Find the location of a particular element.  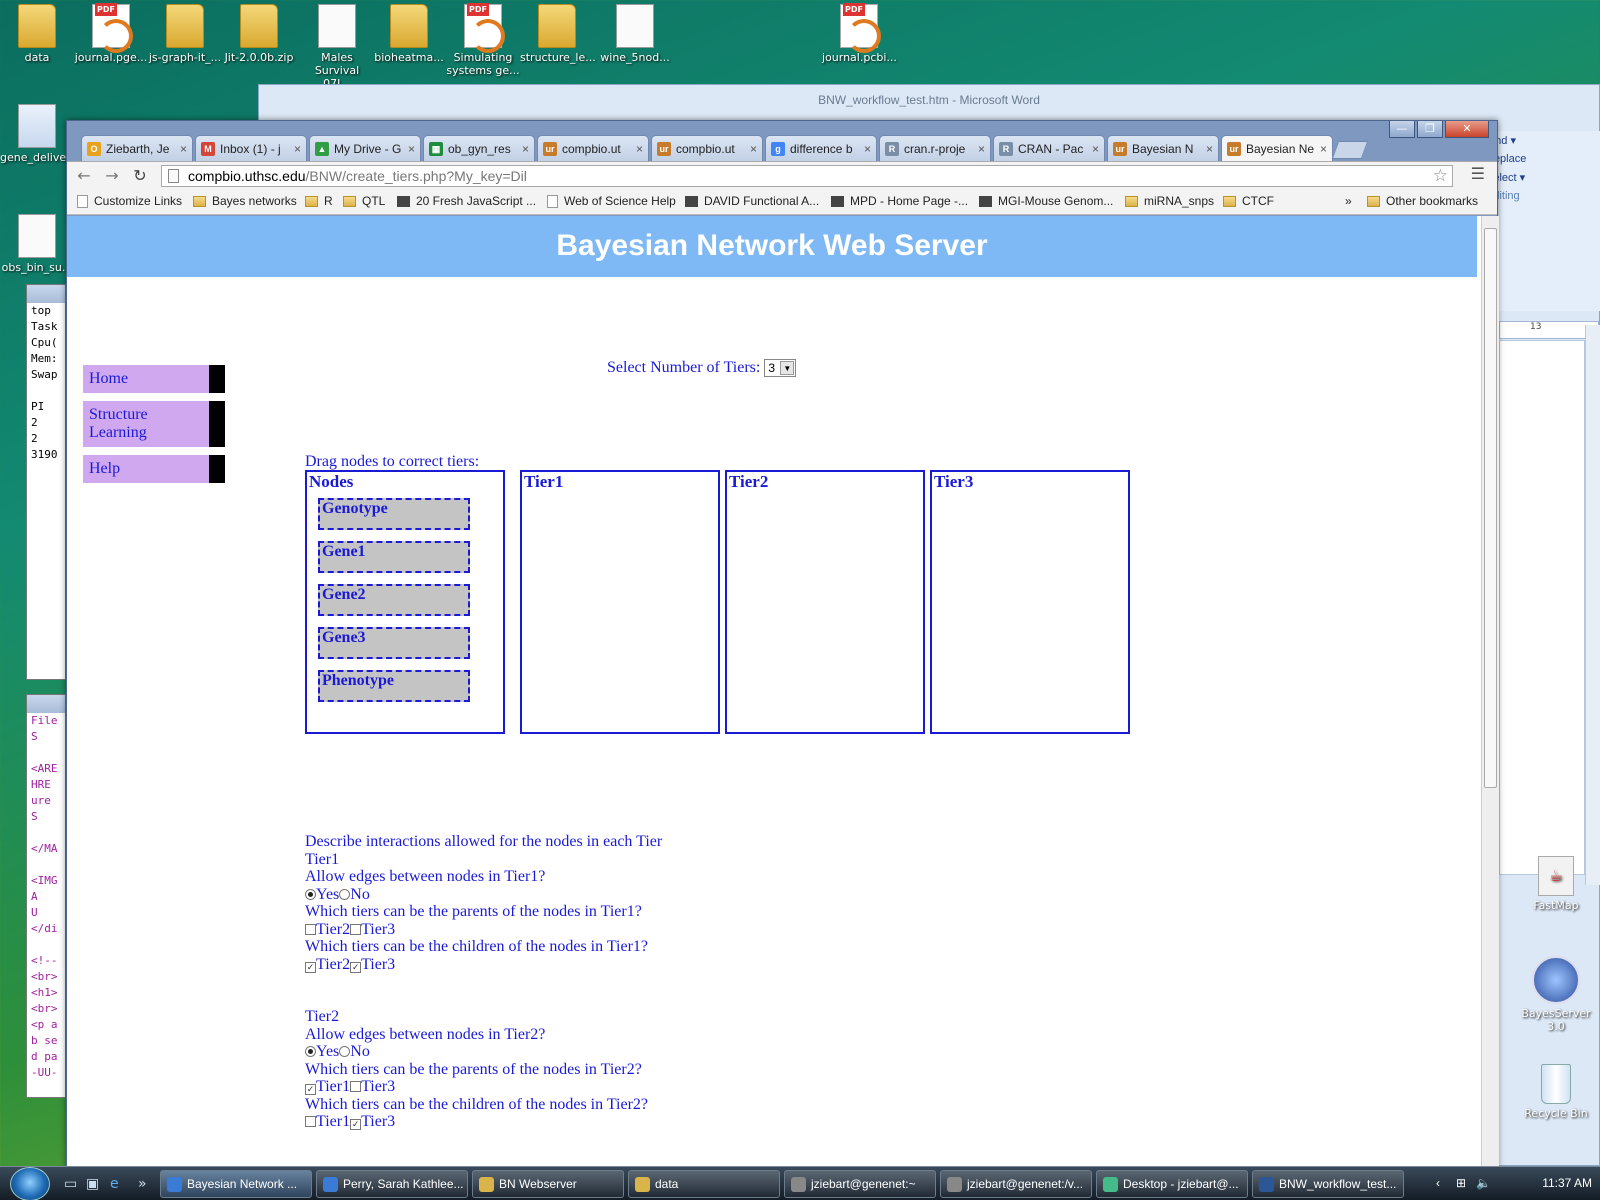

bookmark-star-icon: ☆ is located at coordinates (1440, 176).